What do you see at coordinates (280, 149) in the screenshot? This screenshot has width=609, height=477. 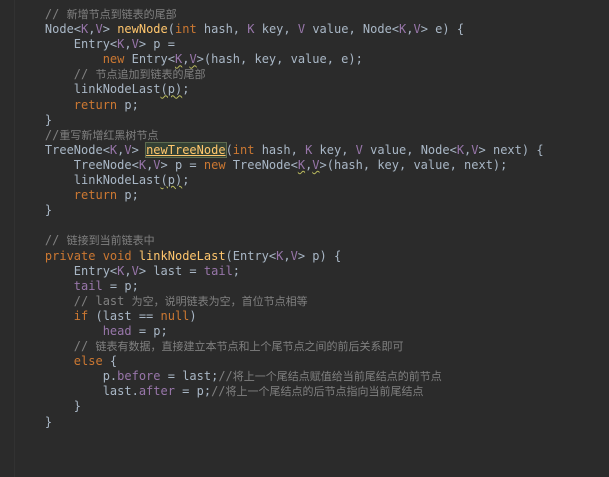 I see `code-token: hash,` at bounding box center [280, 149].